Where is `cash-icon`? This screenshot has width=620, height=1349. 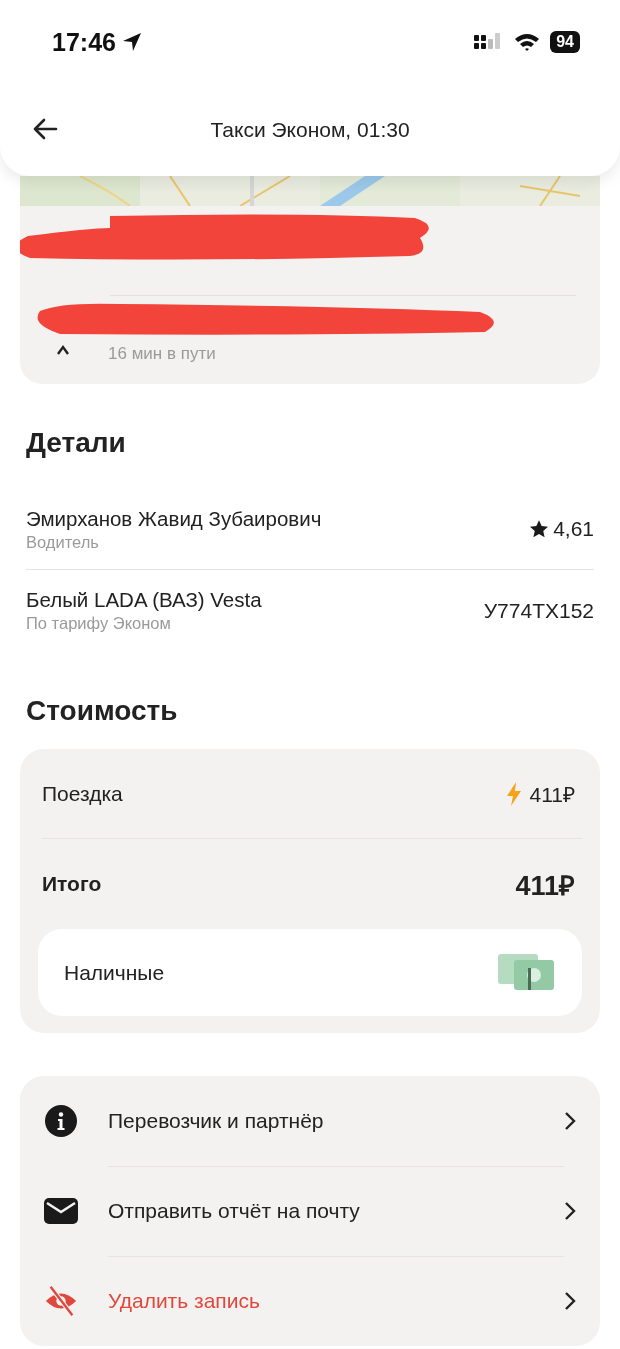
cash-icon is located at coordinates (527, 972).